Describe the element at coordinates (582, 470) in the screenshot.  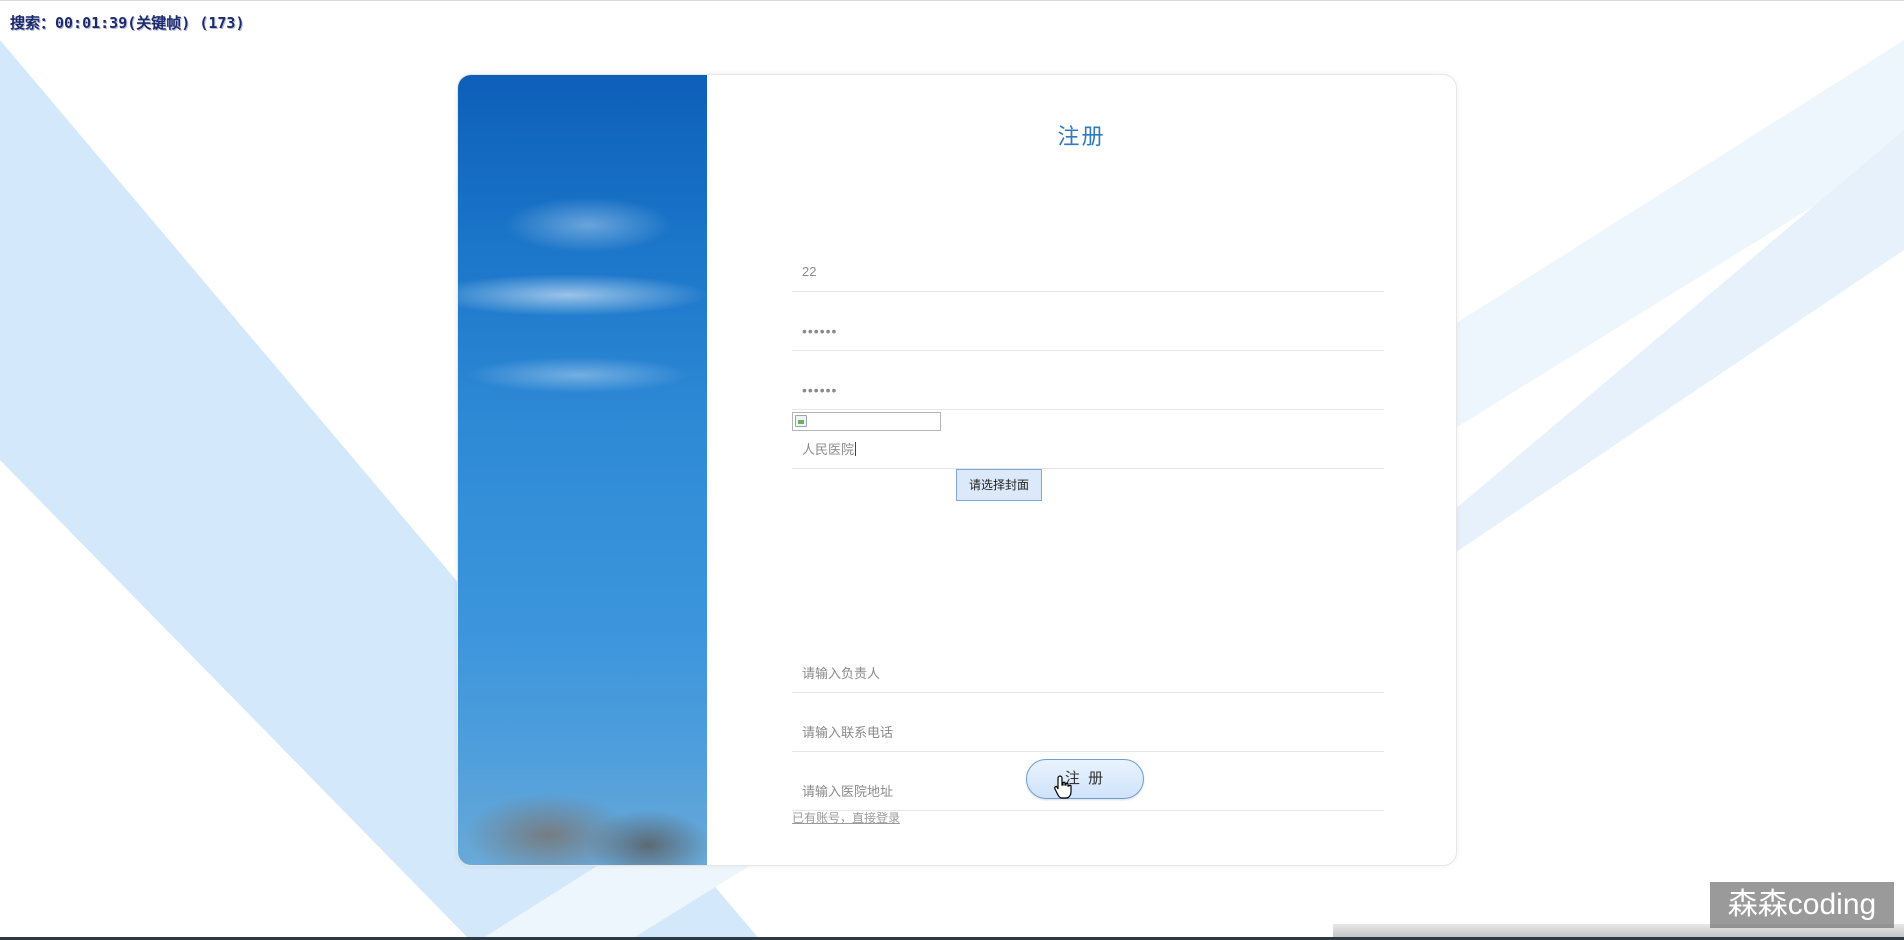
I see `ocean-cover-image` at that location.